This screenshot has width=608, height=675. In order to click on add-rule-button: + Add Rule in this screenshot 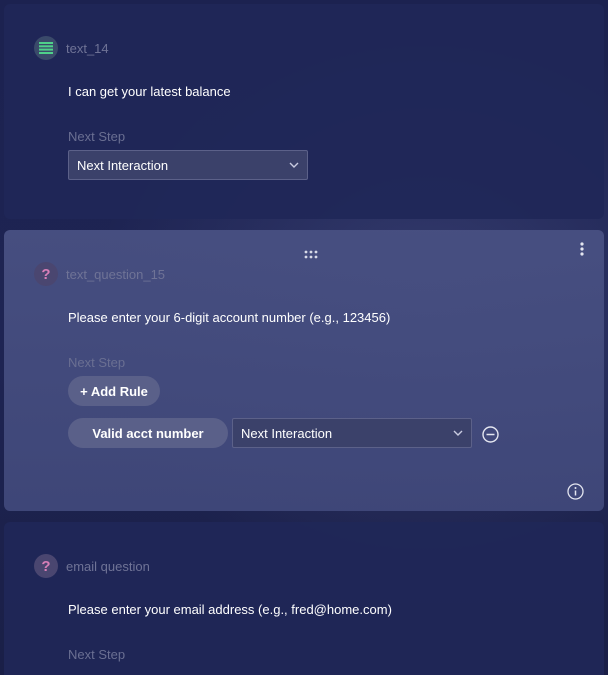, I will do `click(114, 391)`.